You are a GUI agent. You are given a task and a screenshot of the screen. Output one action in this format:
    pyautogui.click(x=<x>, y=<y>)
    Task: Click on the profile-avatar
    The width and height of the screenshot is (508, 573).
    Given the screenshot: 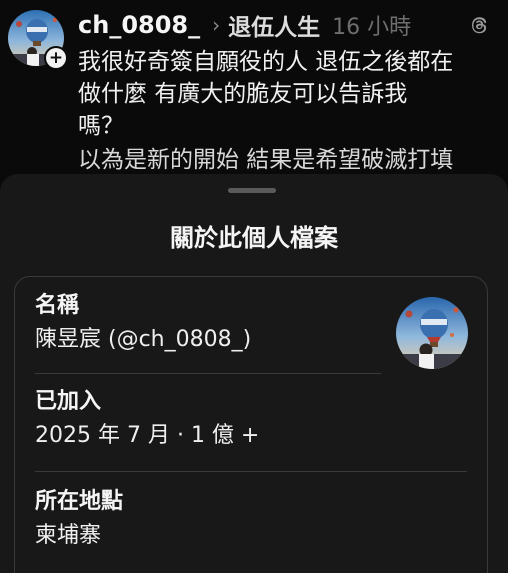 What is the action you would take?
    pyautogui.click(x=432, y=333)
    